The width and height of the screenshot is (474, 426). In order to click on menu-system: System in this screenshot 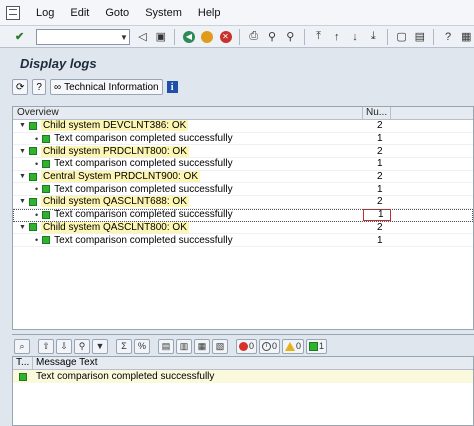, I will do `click(163, 13)`.